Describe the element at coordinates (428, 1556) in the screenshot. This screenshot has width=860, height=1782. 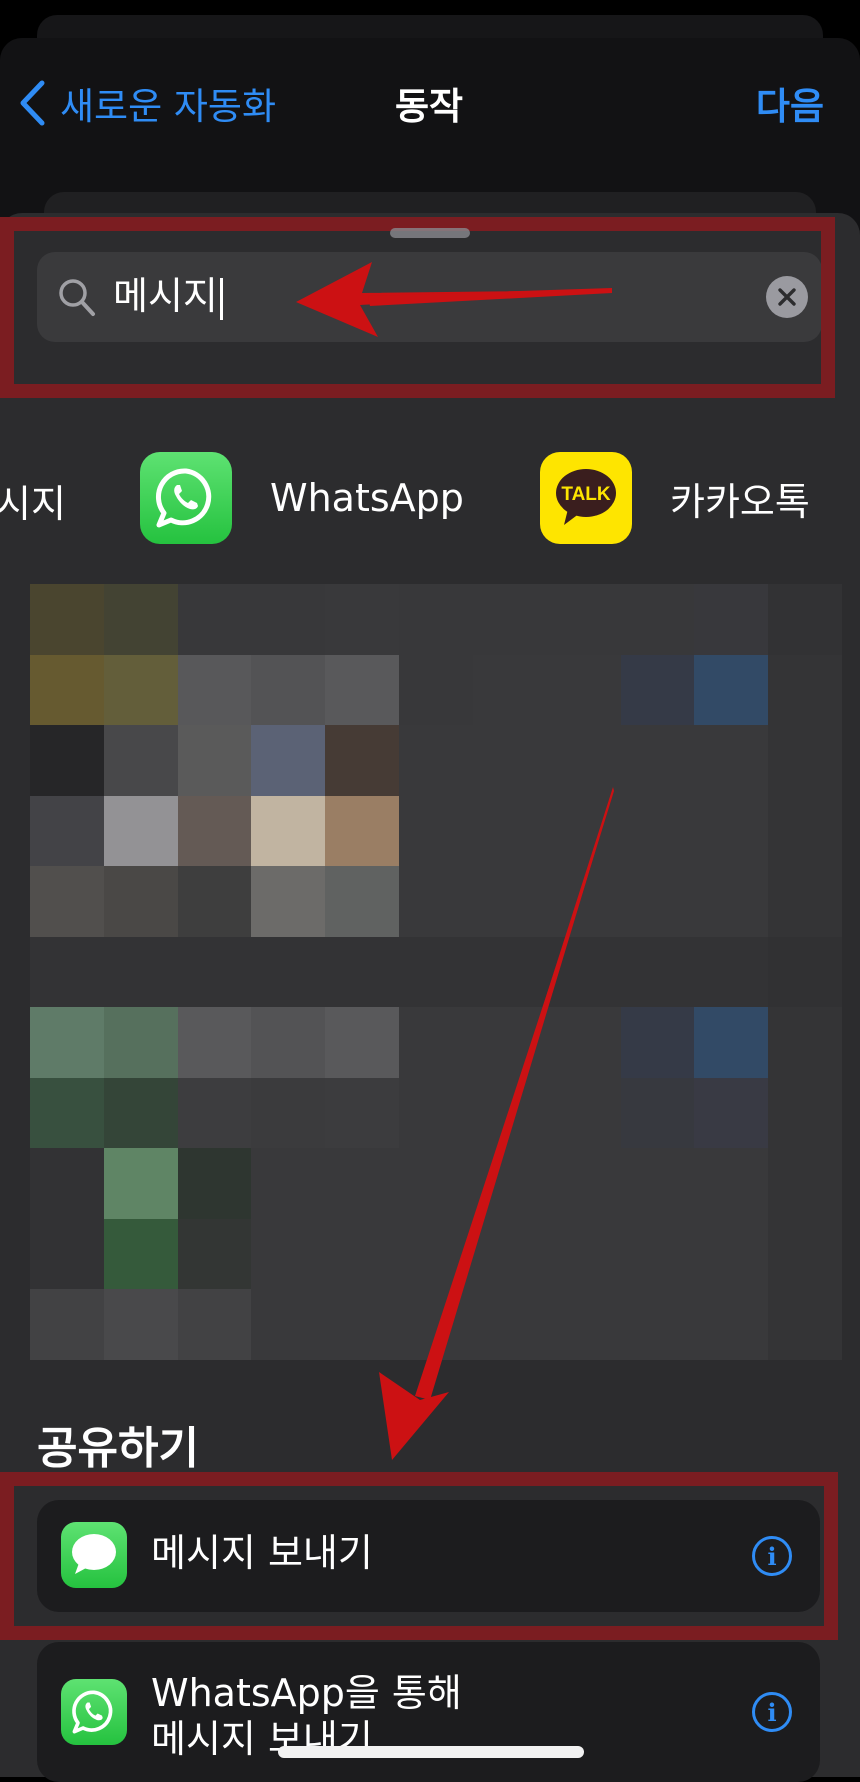
I see `action-row-send-message: 메시지 보내기 i` at that location.